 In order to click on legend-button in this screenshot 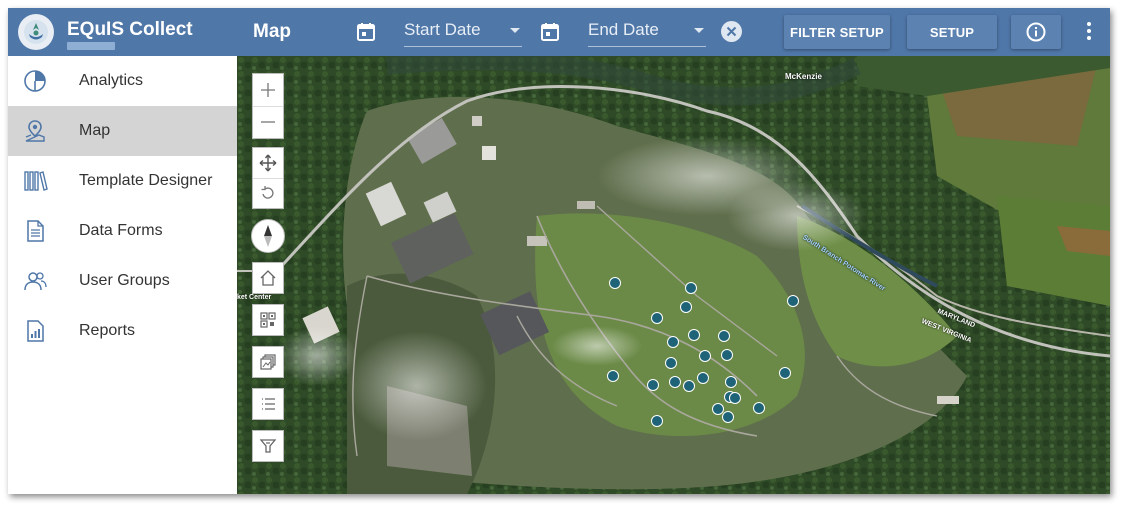, I will do `click(268, 404)`.